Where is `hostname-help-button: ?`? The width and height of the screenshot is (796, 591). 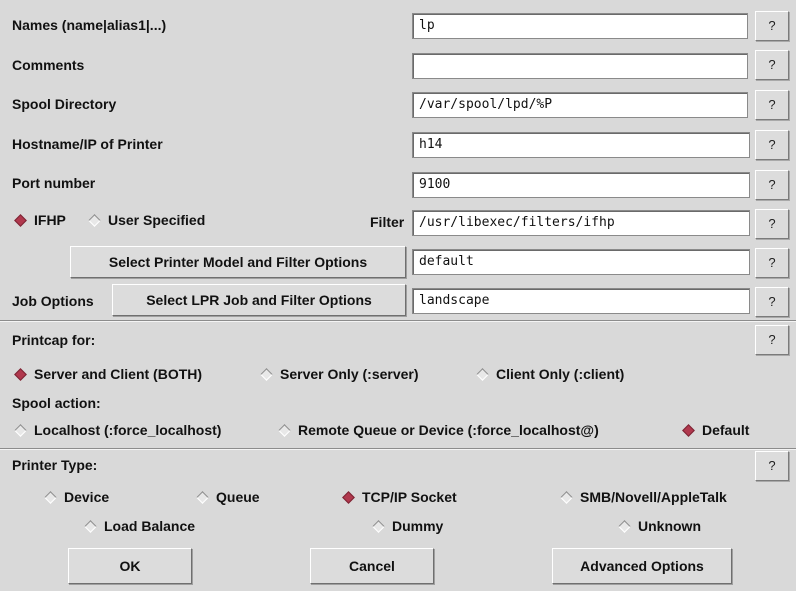
hostname-help-button: ? is located at coordinates (772, 145).